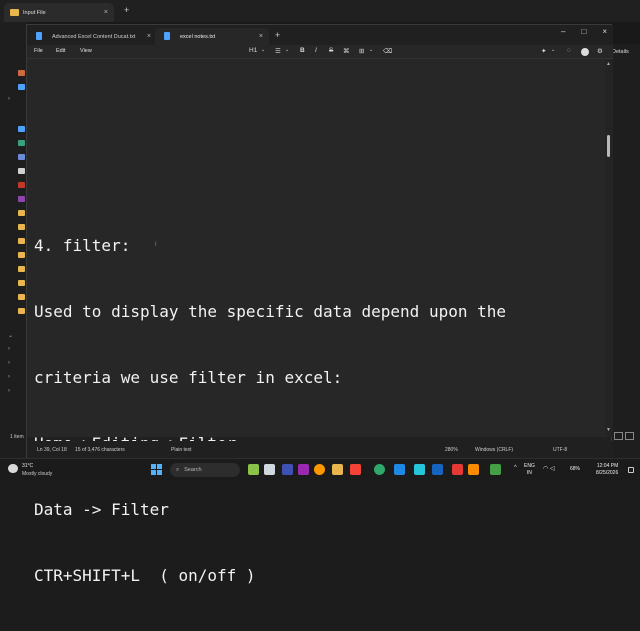 The height and width of the screenshot is (631, 640). What do you see at coordinates (495, 469) in the screenshot?
I see `excel-icon` at bounding box center [495, 469].